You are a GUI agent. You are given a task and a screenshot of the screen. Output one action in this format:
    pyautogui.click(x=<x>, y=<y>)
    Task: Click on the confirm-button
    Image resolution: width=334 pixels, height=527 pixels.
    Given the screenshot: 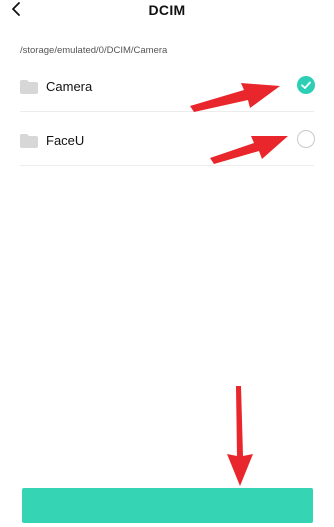 What is the action you would take?
    pyautogui.click(x=167, y=505)
    